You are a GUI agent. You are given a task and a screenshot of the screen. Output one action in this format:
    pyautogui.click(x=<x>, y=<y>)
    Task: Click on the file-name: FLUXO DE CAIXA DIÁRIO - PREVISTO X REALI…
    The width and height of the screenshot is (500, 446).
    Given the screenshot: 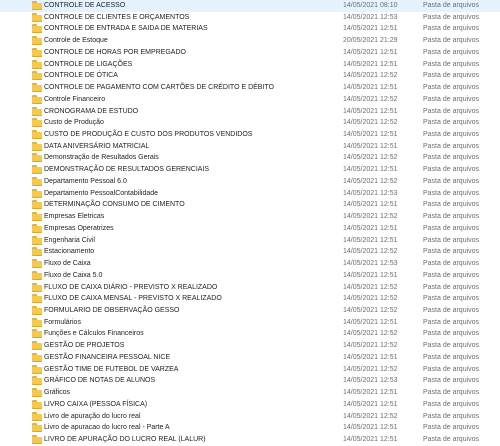 What is the action you would take?
    pyautogui.click(x=131, y=287)
    